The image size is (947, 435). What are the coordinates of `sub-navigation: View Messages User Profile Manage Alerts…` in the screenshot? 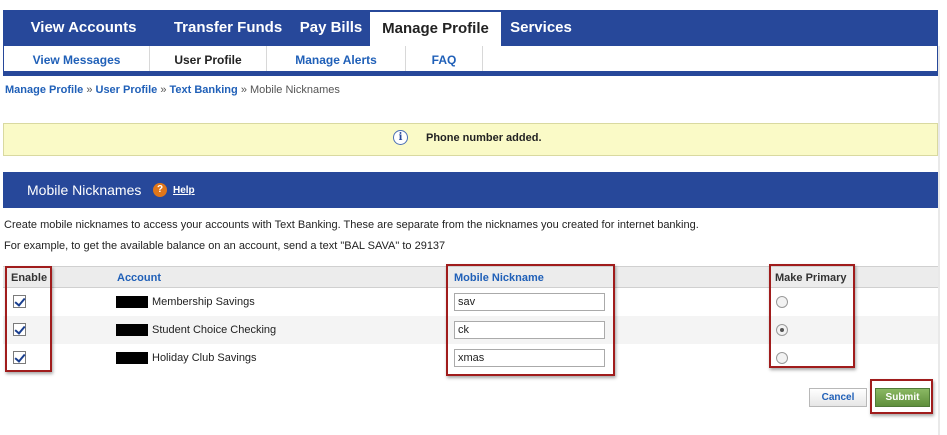 It's located at (470, 61).